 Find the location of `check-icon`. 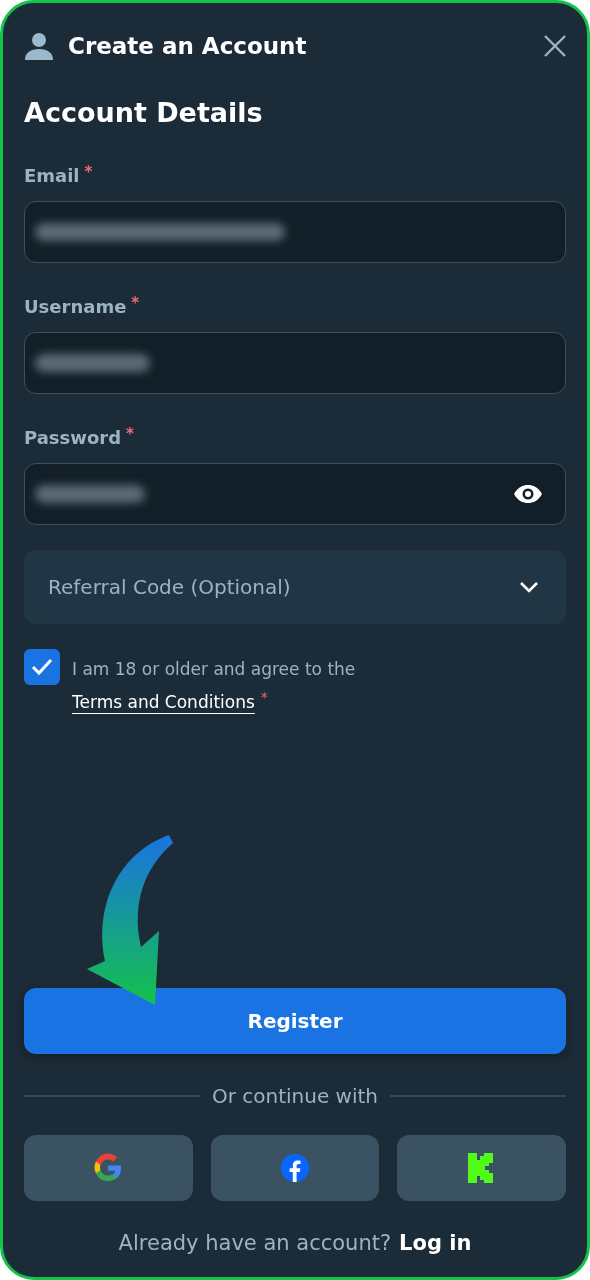

check-icon is located at coordinates (42, 667).